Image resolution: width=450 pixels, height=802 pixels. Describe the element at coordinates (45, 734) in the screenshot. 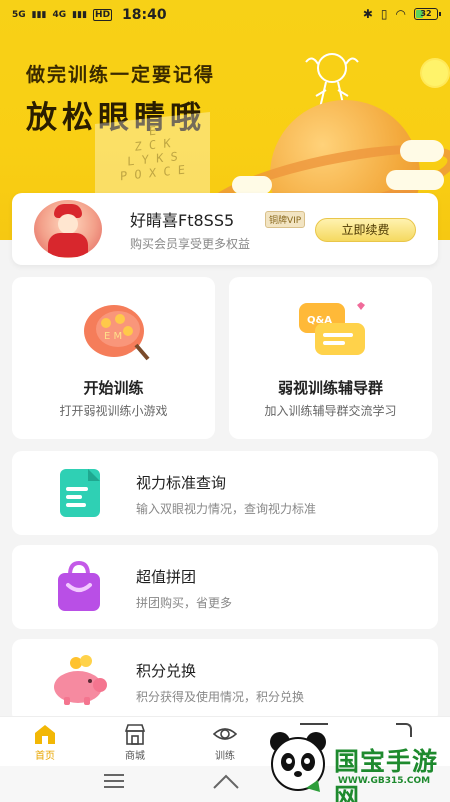

I see `home-icon` at that location.